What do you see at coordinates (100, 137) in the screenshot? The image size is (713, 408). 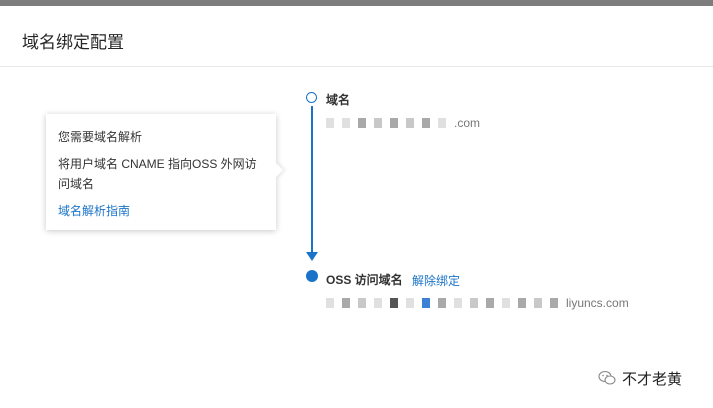 I see `tooltip-title: 您需要域名解析` at bounding box center [100, 137].